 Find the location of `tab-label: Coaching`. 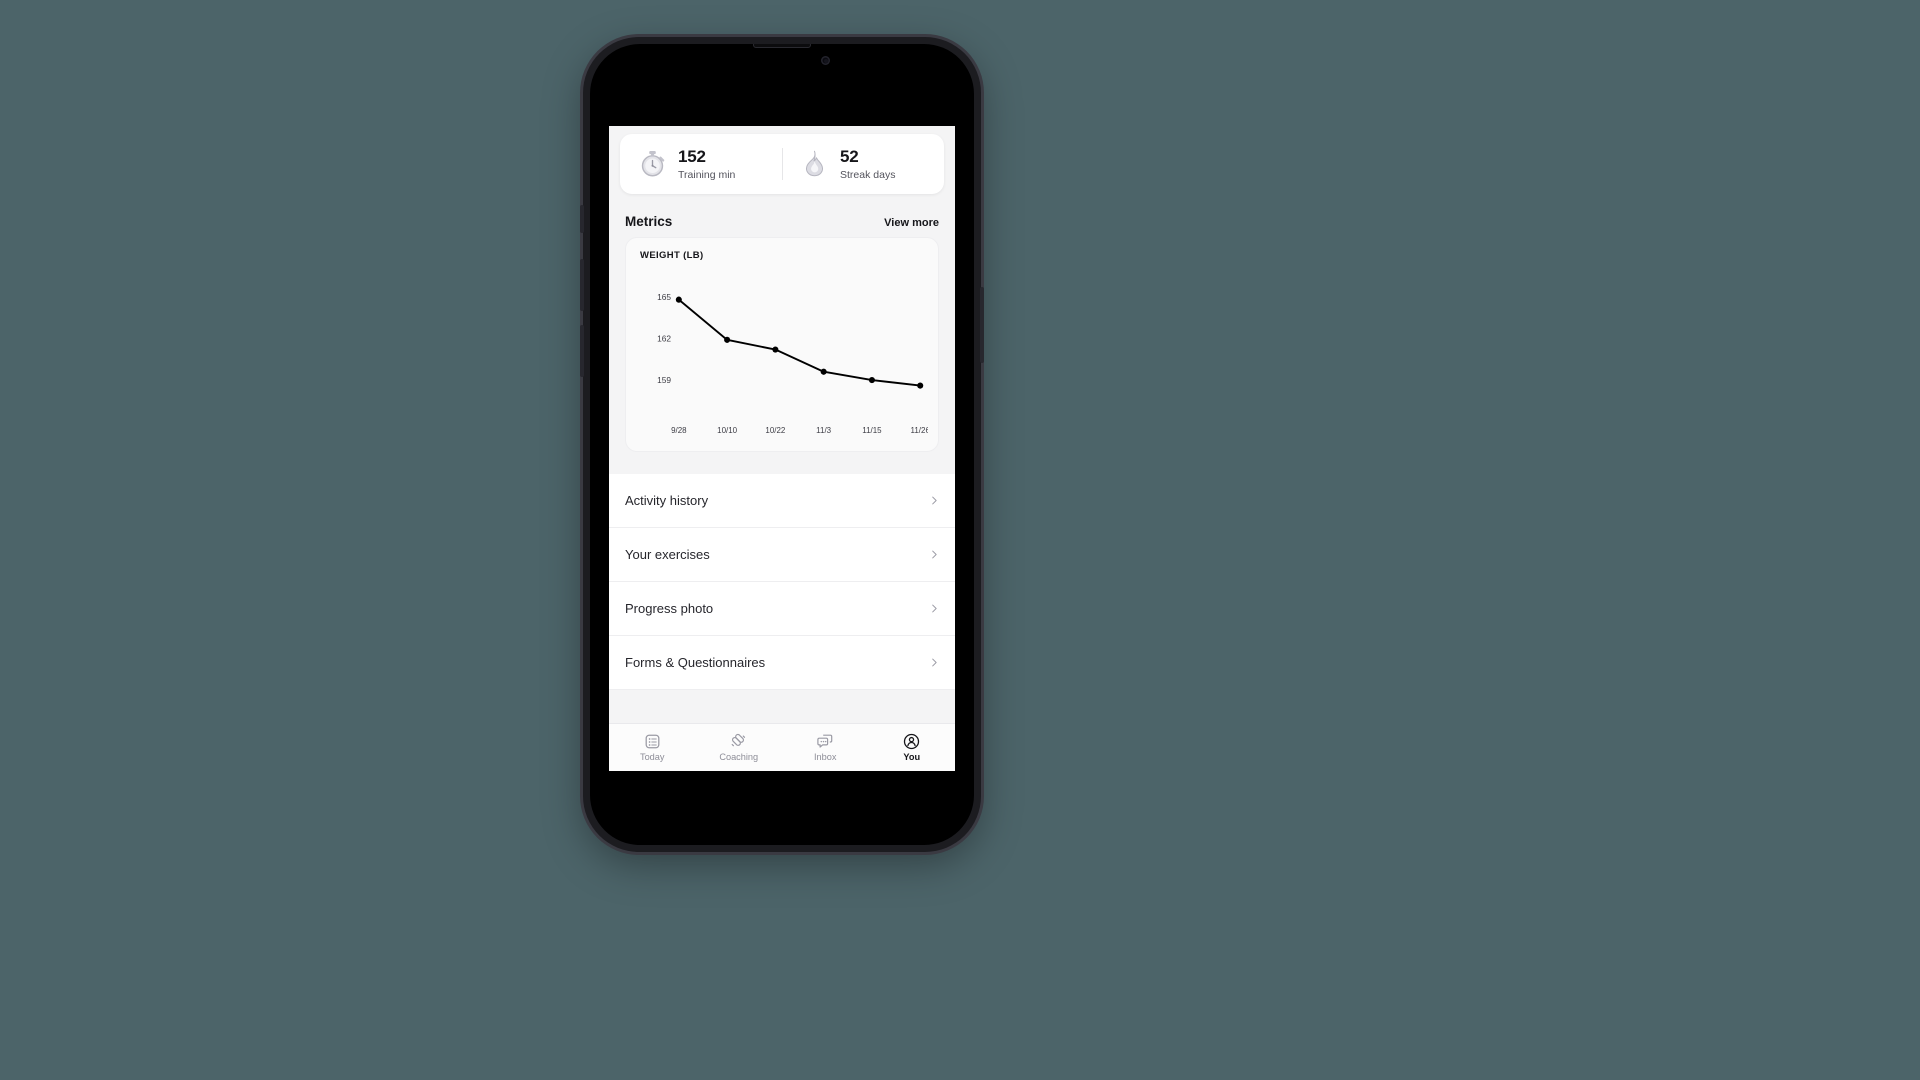

tab-label: Coaching is located at coordinates (739, 757).